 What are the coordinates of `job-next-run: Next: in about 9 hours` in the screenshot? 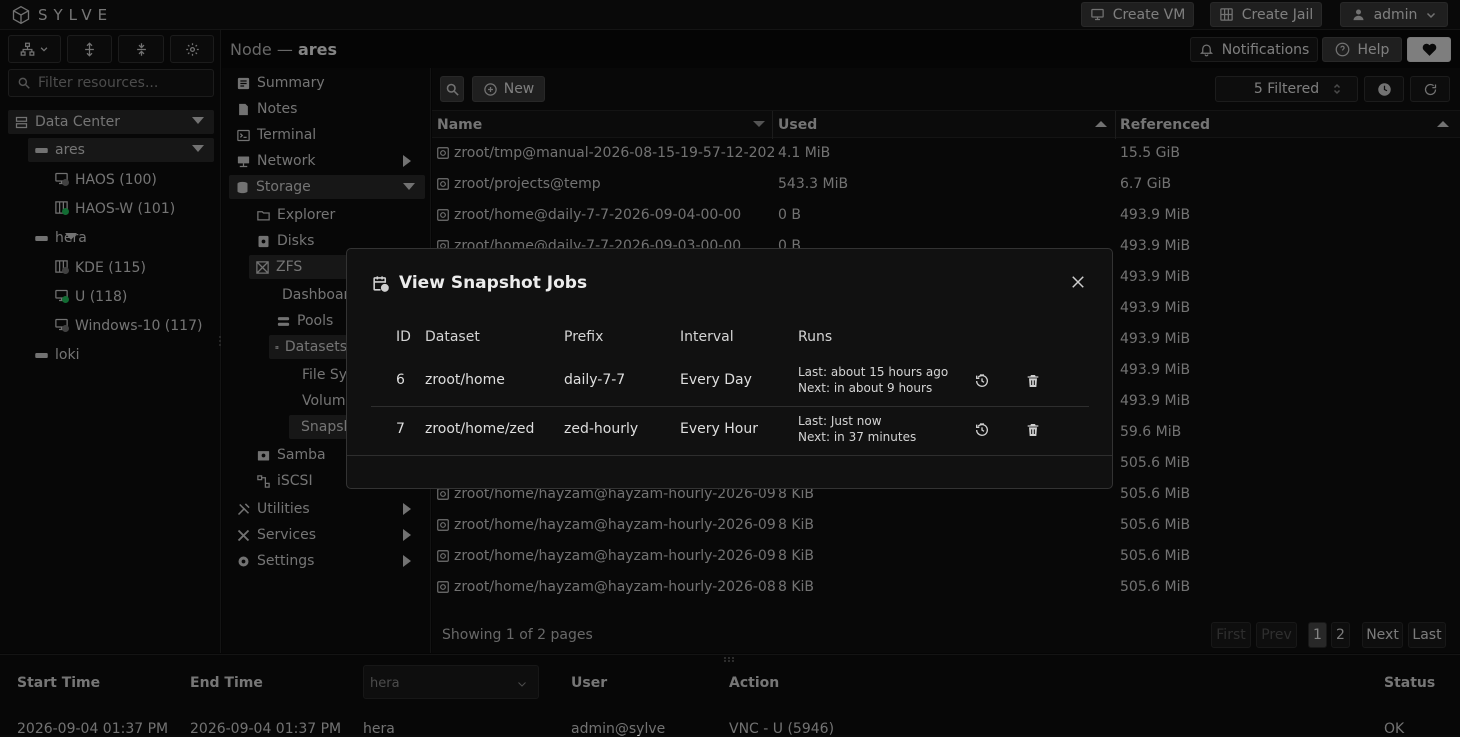 It's located at (865, 388).